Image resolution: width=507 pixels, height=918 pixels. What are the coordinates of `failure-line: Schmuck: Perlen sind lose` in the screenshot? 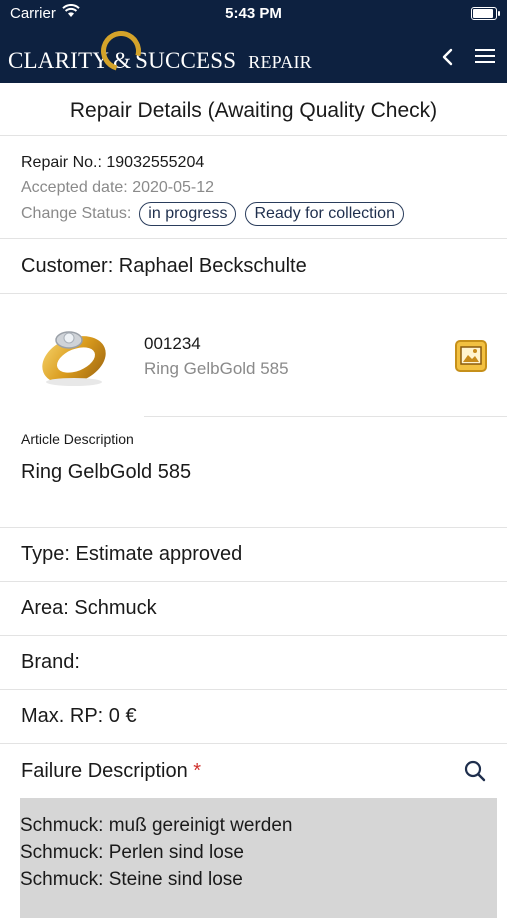 It's located at (132, 852).